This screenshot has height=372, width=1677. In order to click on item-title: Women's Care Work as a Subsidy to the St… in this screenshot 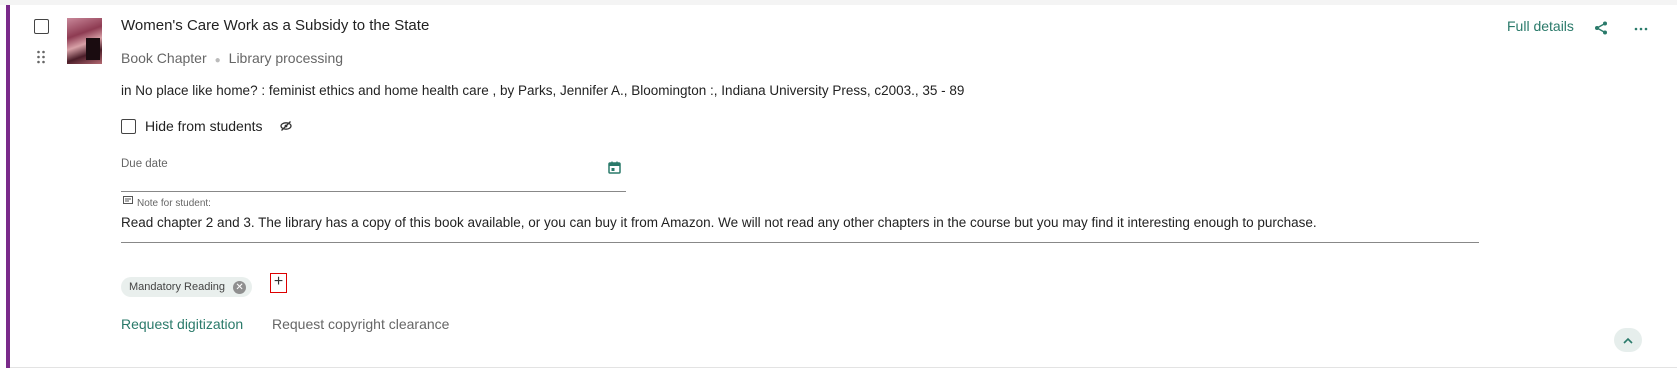, I will do `click(275, 25)`.